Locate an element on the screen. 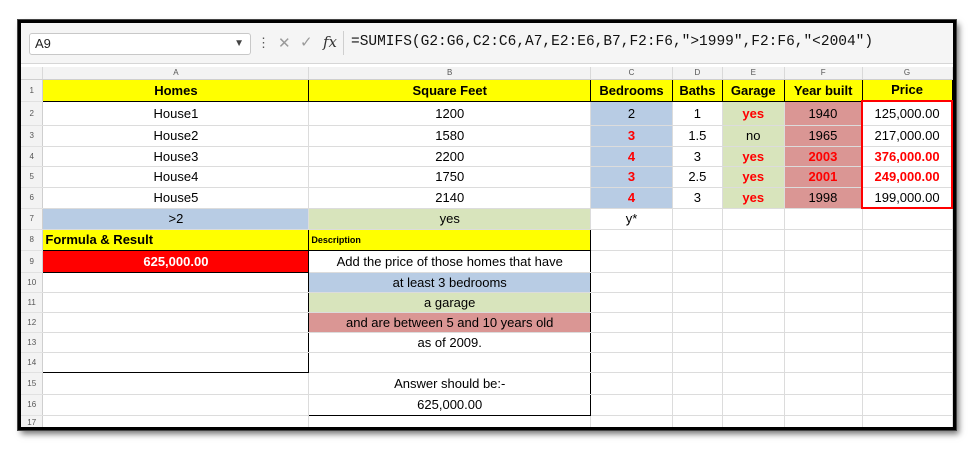 Image resolution: width=978 pixels, height=452 pixels. row-header-1: 1 is located at coordinates (32, 90).